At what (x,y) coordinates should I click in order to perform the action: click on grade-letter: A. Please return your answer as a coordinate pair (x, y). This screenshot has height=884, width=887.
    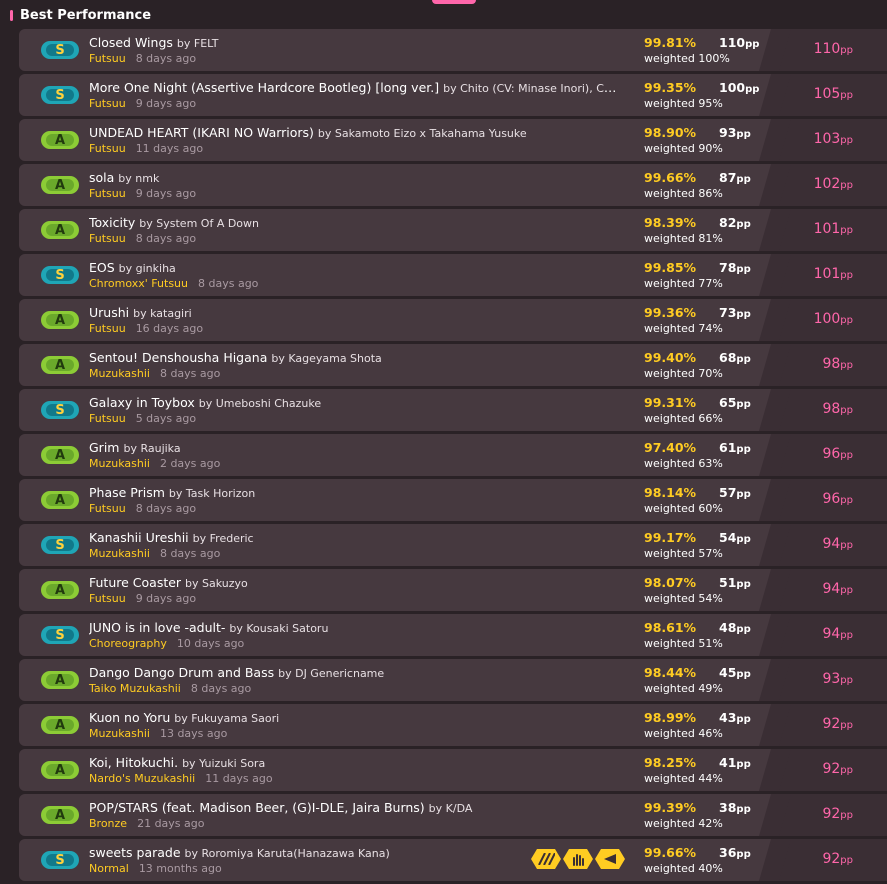
    Looking at the image, I should click on (60, 590).